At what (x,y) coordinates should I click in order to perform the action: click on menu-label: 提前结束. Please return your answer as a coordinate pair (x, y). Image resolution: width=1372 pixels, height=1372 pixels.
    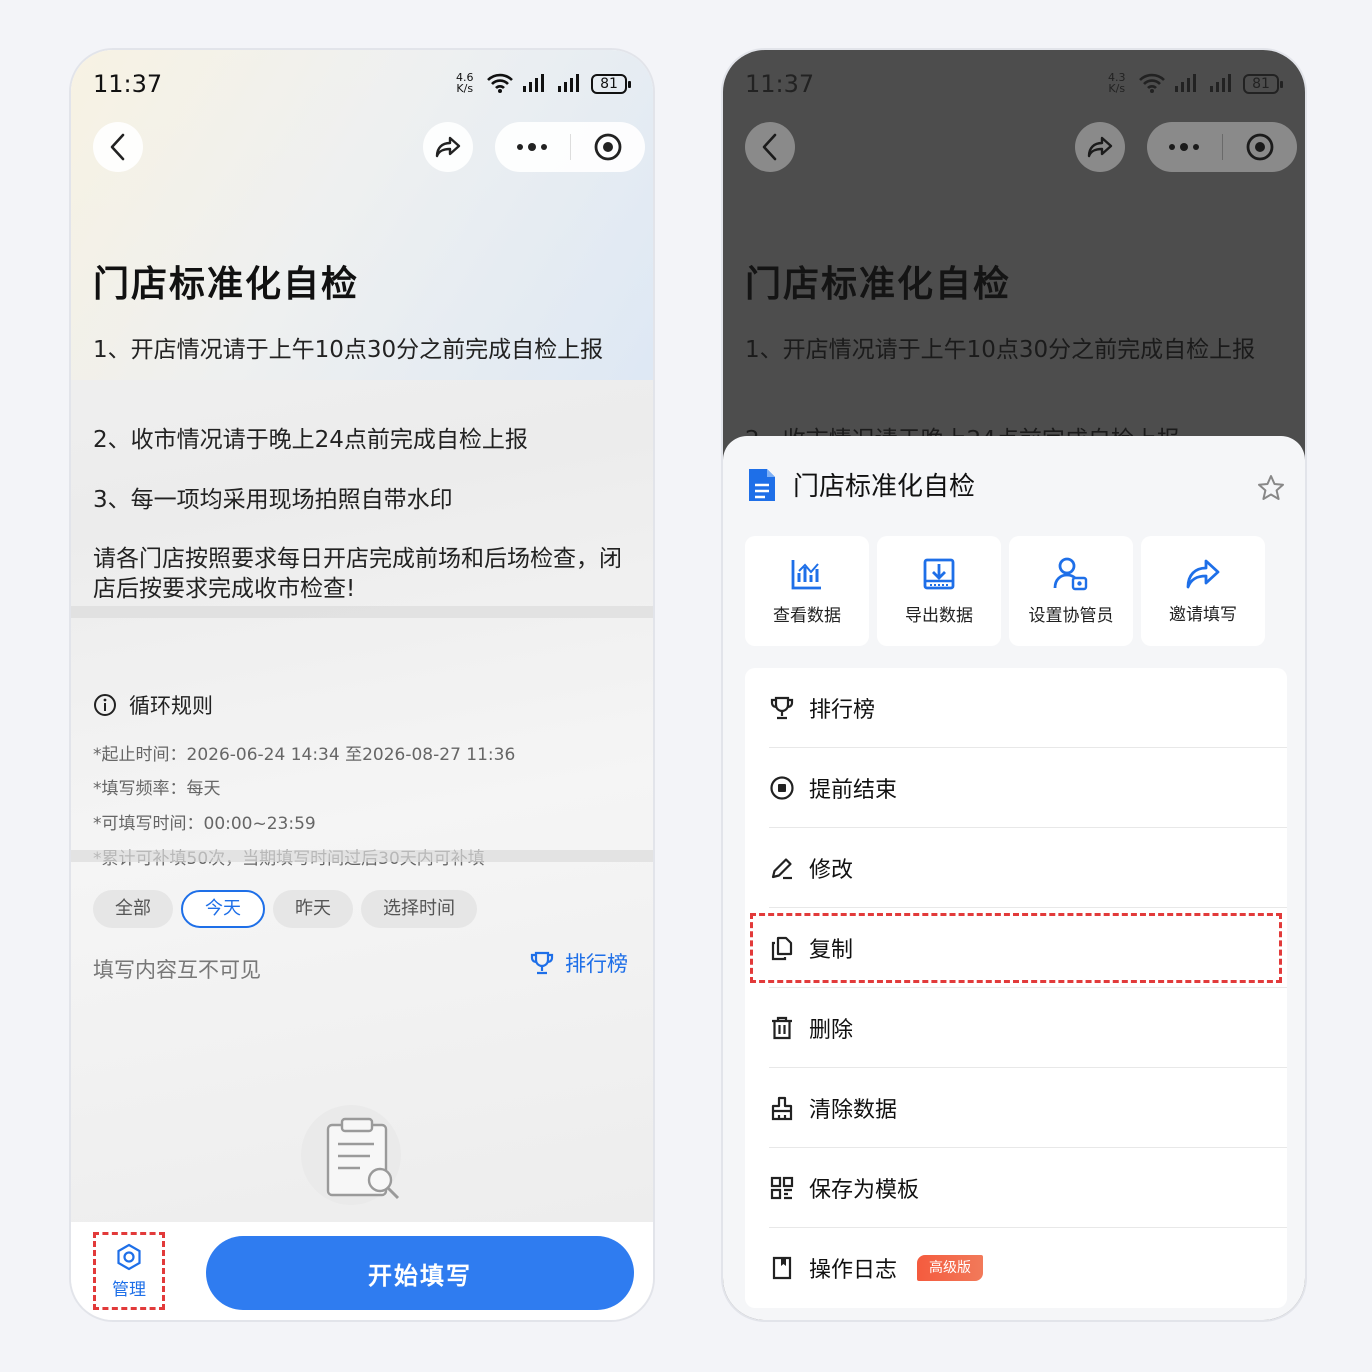
    Looking at the image, I should click on (853, 790).